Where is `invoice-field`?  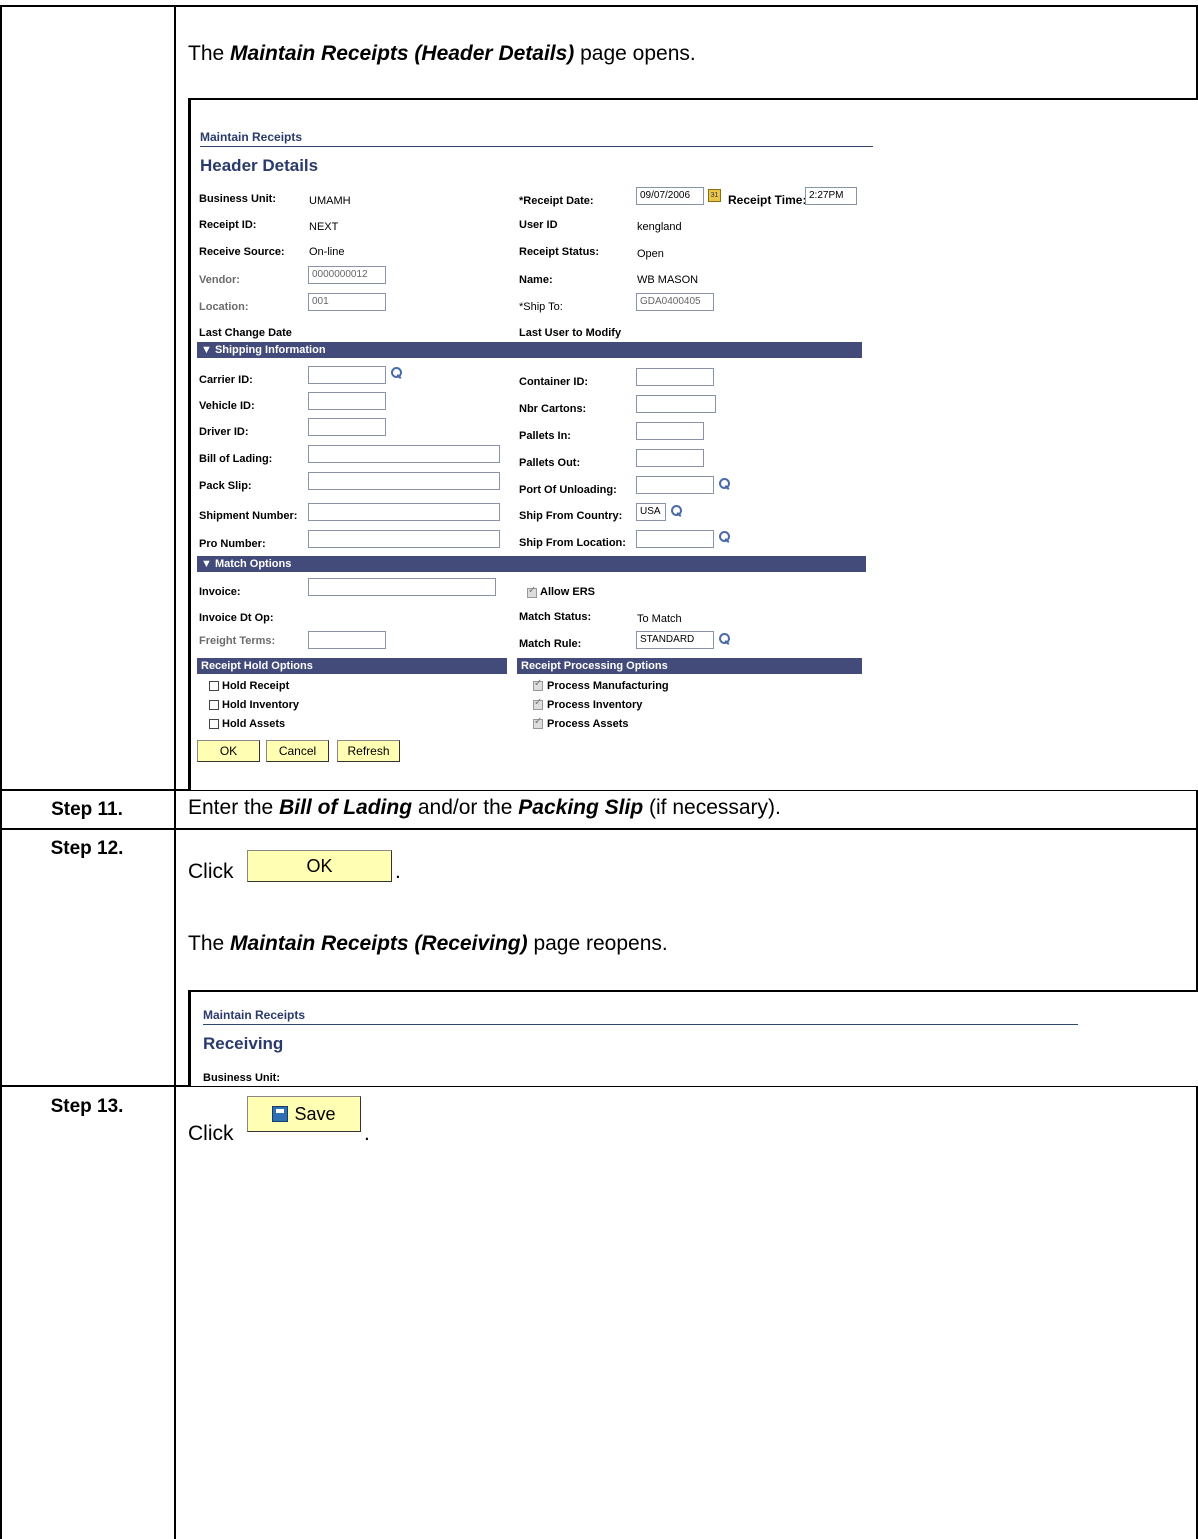
invoice-field is located at coordinates (402, 587).